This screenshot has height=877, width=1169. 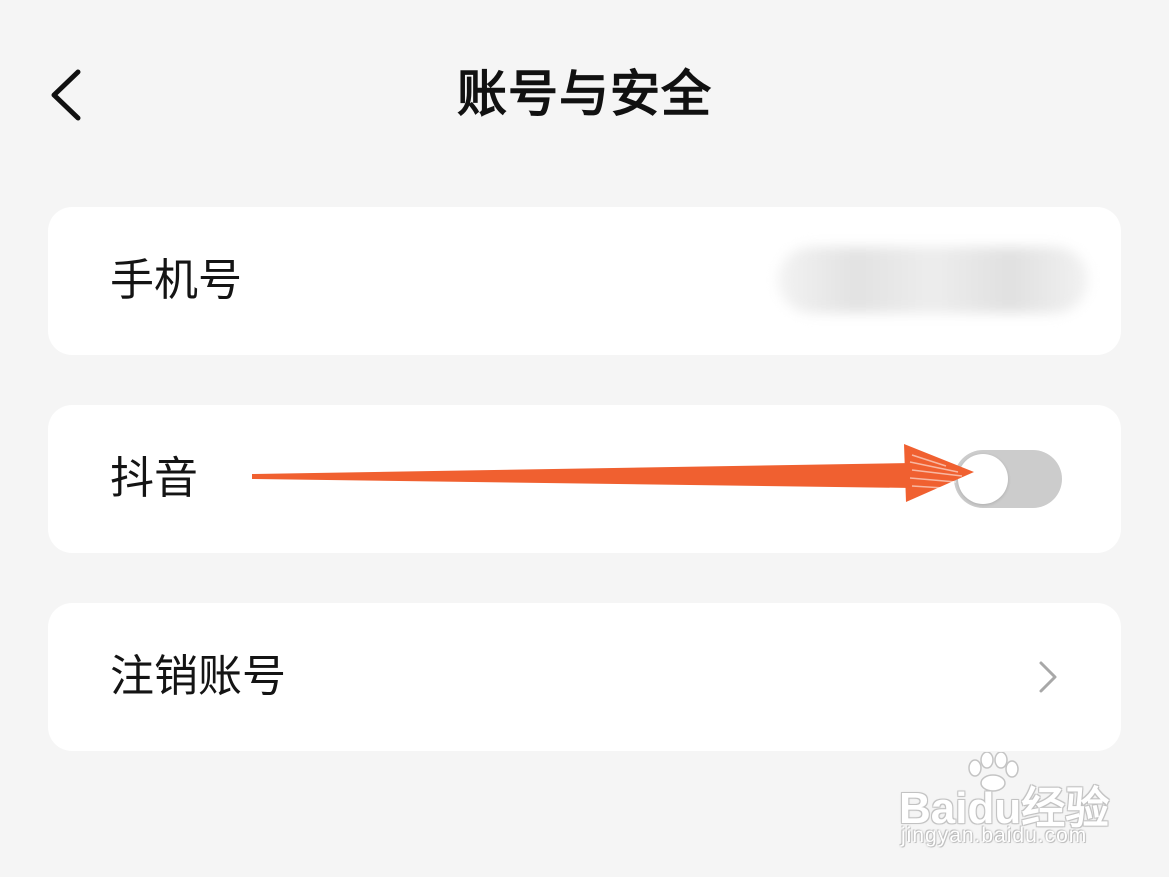 I want to click on page-title: 账号与安全, so click(x=584, y=94).